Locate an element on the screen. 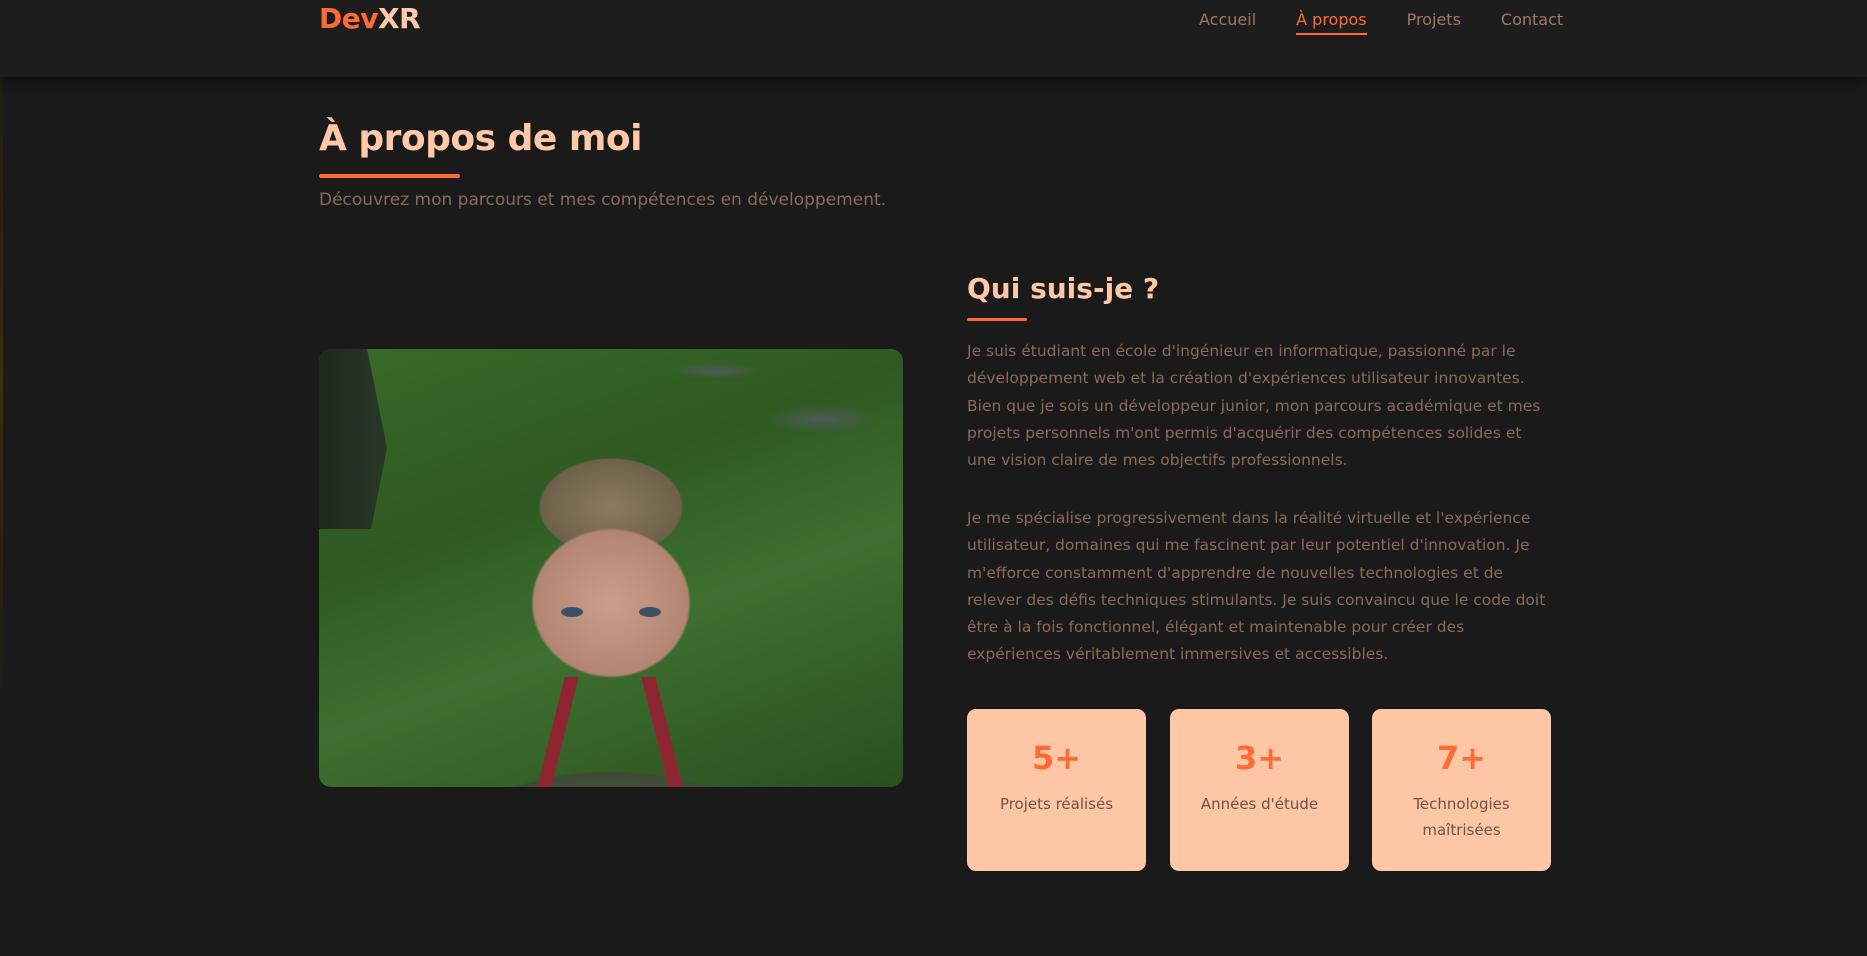  stat-label: Années d'étude is located at coordinates (1259, 804).